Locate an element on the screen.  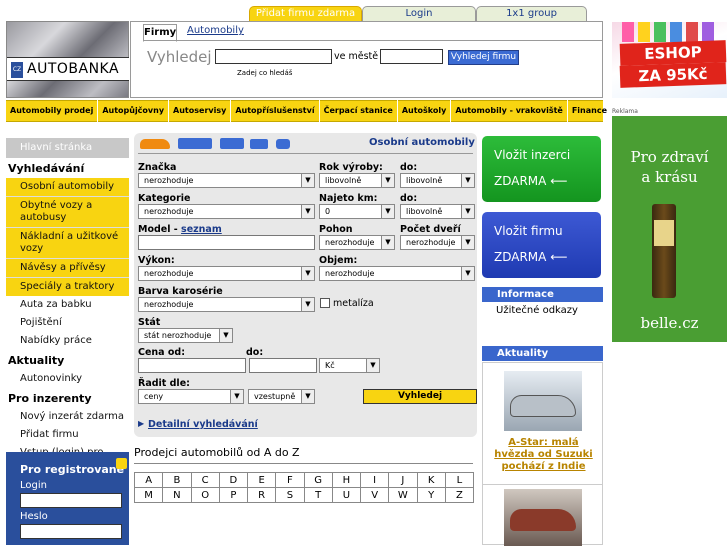
belle-ad-banner: Pro zdraví a krásu belle.cz is located at coordinates (669, 229).